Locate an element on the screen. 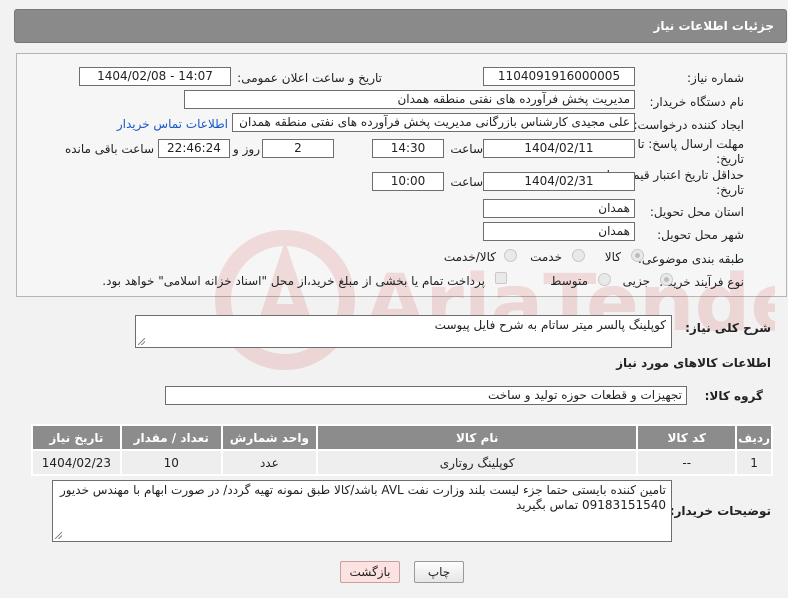  col-header-date: تاریخ نیاز is located at coordinates (76, 437).